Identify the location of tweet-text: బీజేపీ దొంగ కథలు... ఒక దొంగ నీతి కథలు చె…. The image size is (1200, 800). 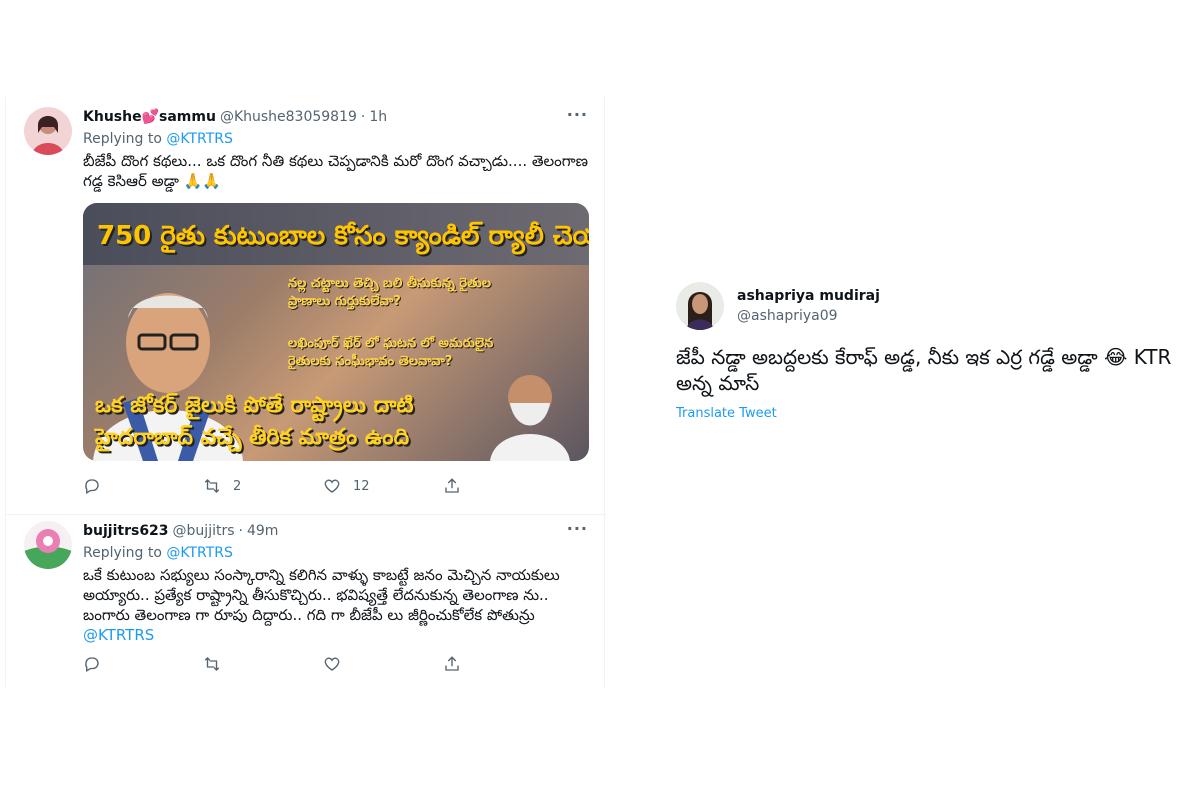
(335, 171).